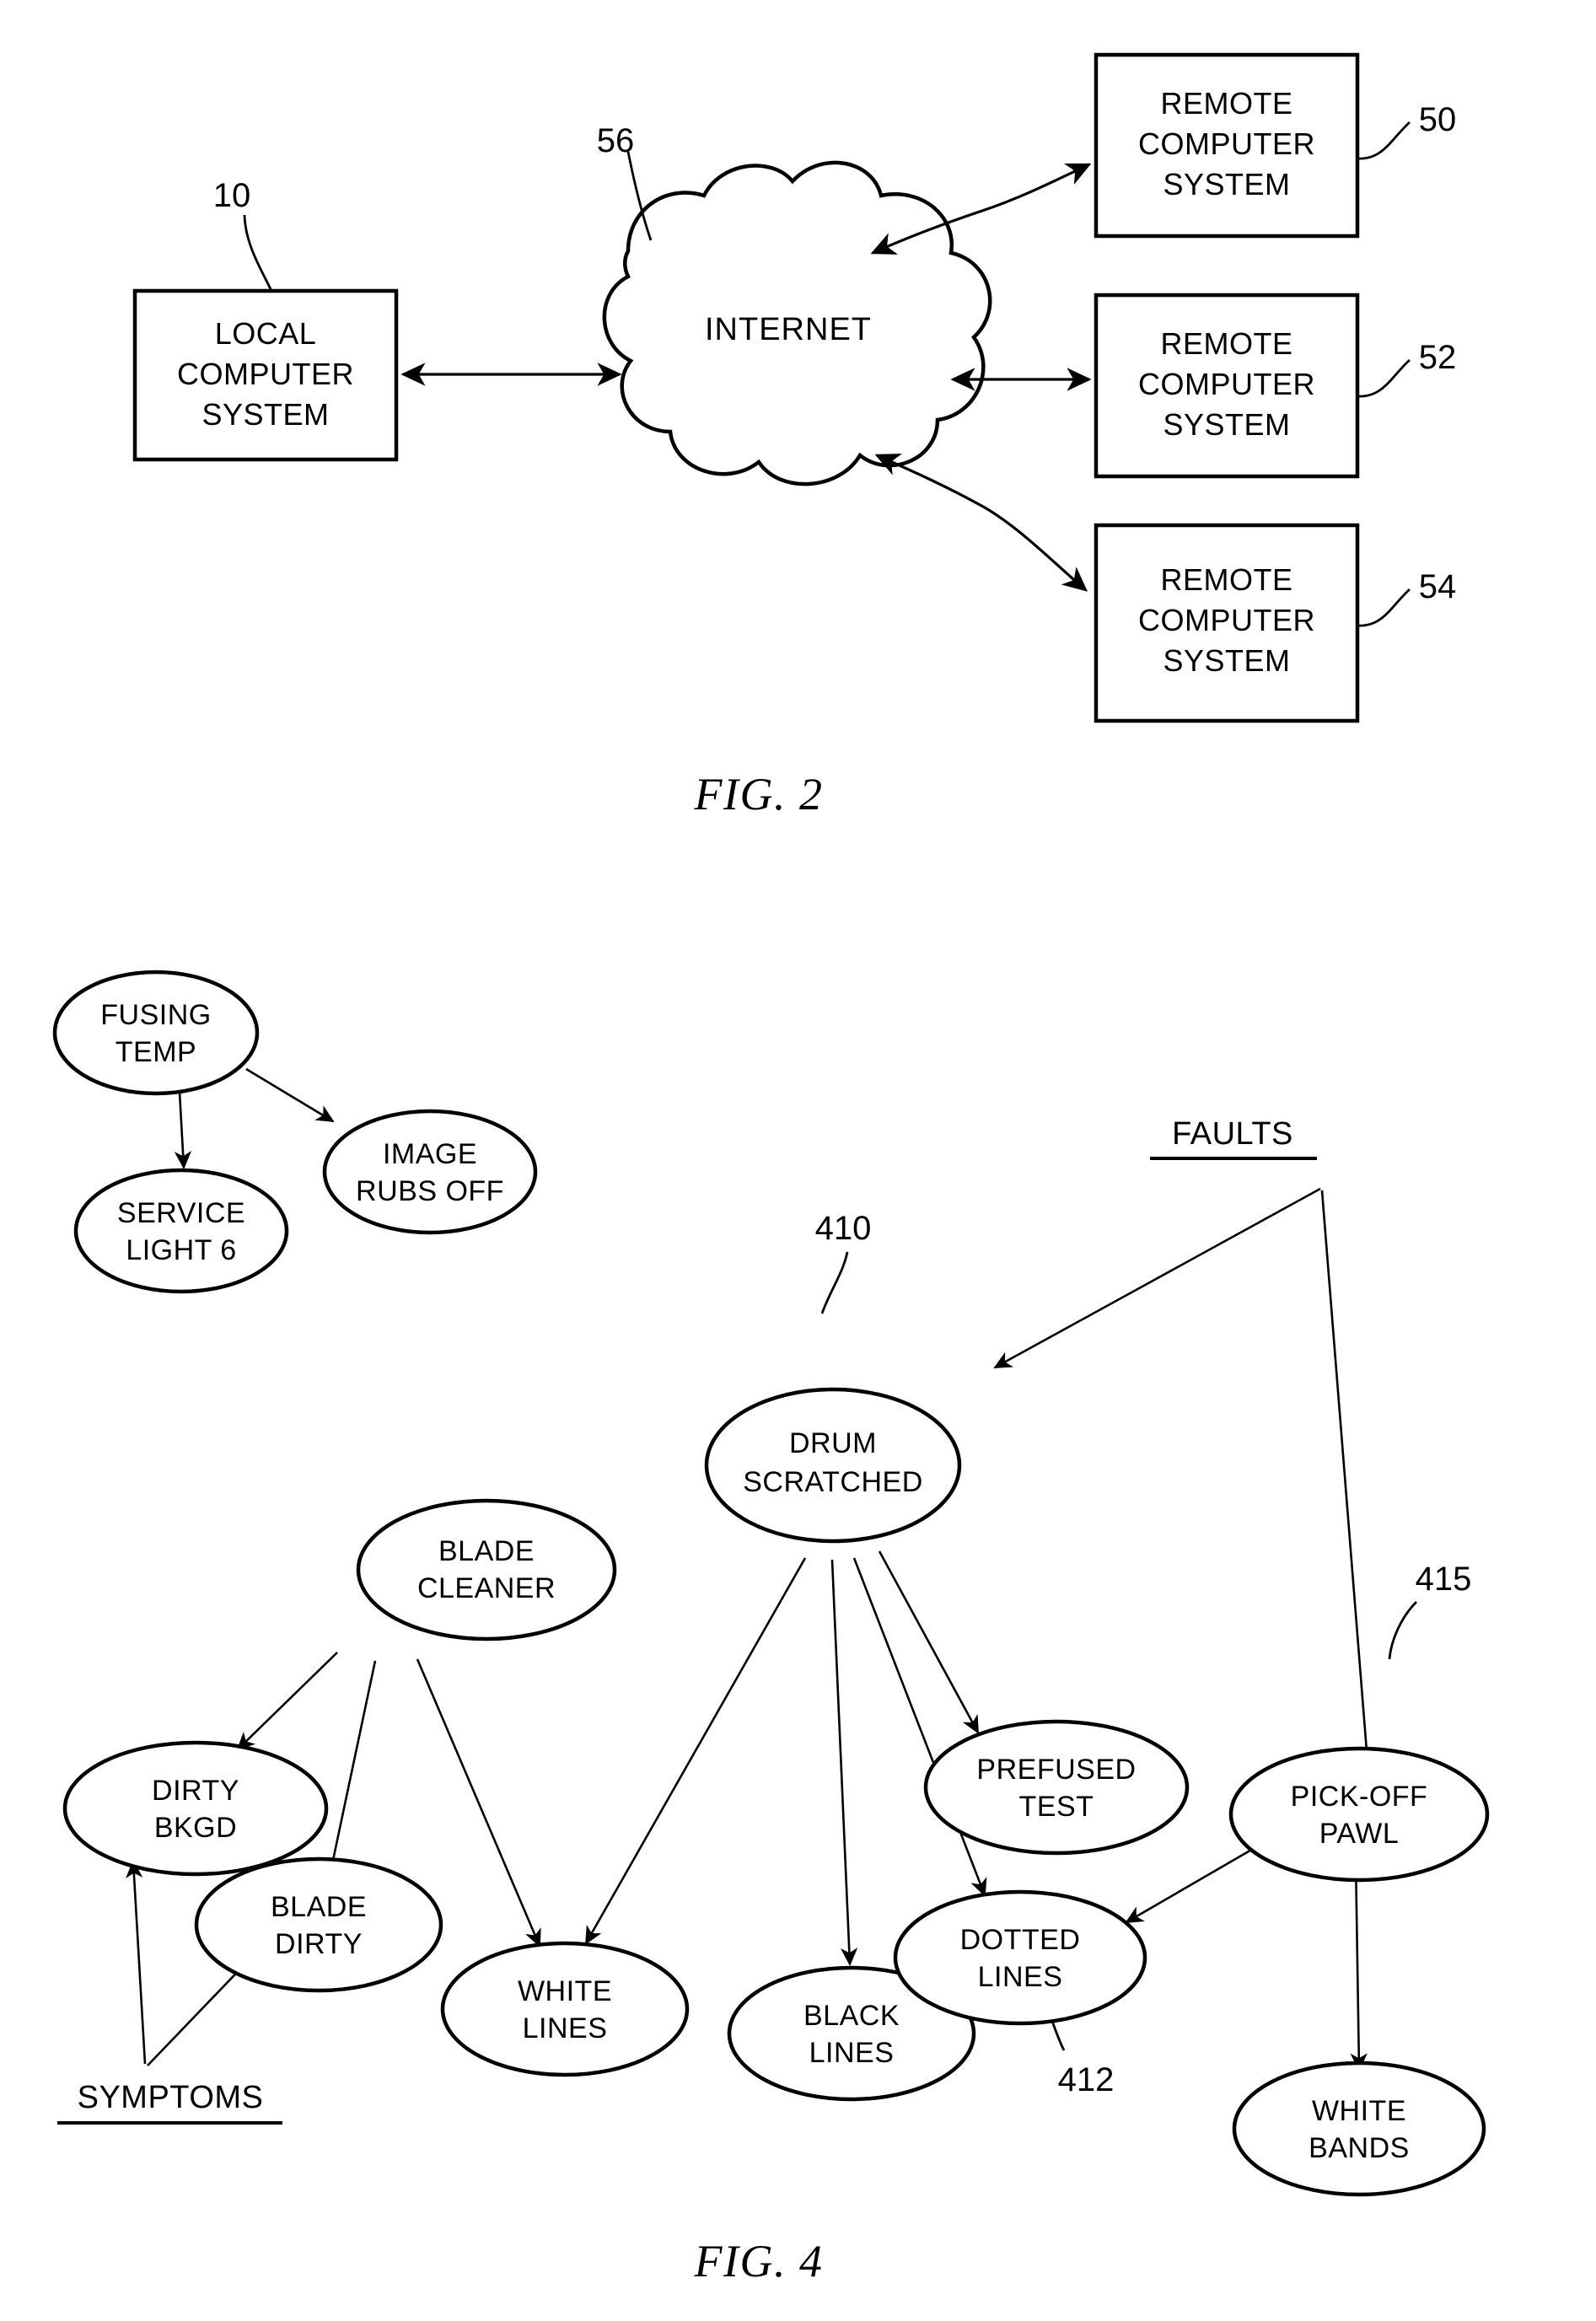 Image resolution: width=1596 pixels, height=2321 pixels. Describe the element at coordinates (852, 2053) in the screenshot. I see `black-lines-label-line2: LINES` at that location.